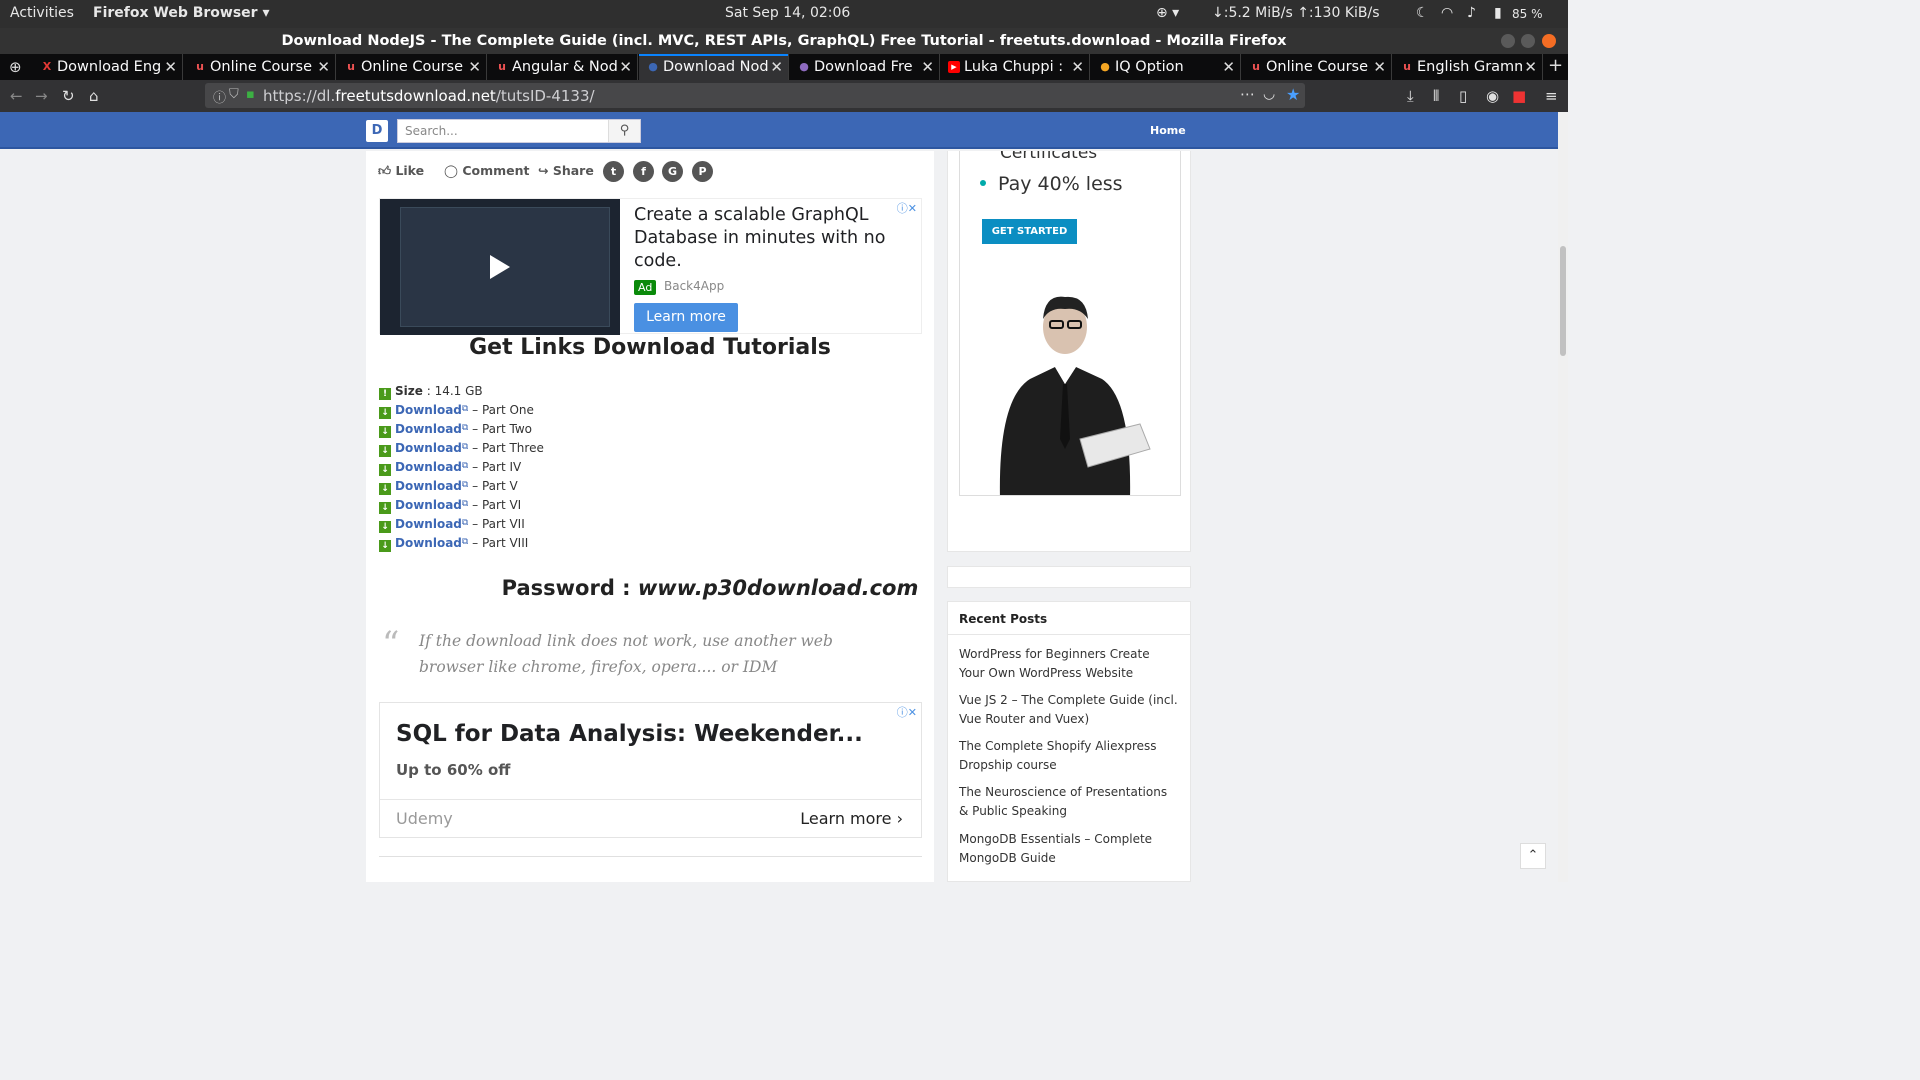 This screenshot has height=1080, width=1920. What do you see at coordinates (702, 171) in the screenshot?
I see `pinterest-icon: P` at bounding box center [702, 171].